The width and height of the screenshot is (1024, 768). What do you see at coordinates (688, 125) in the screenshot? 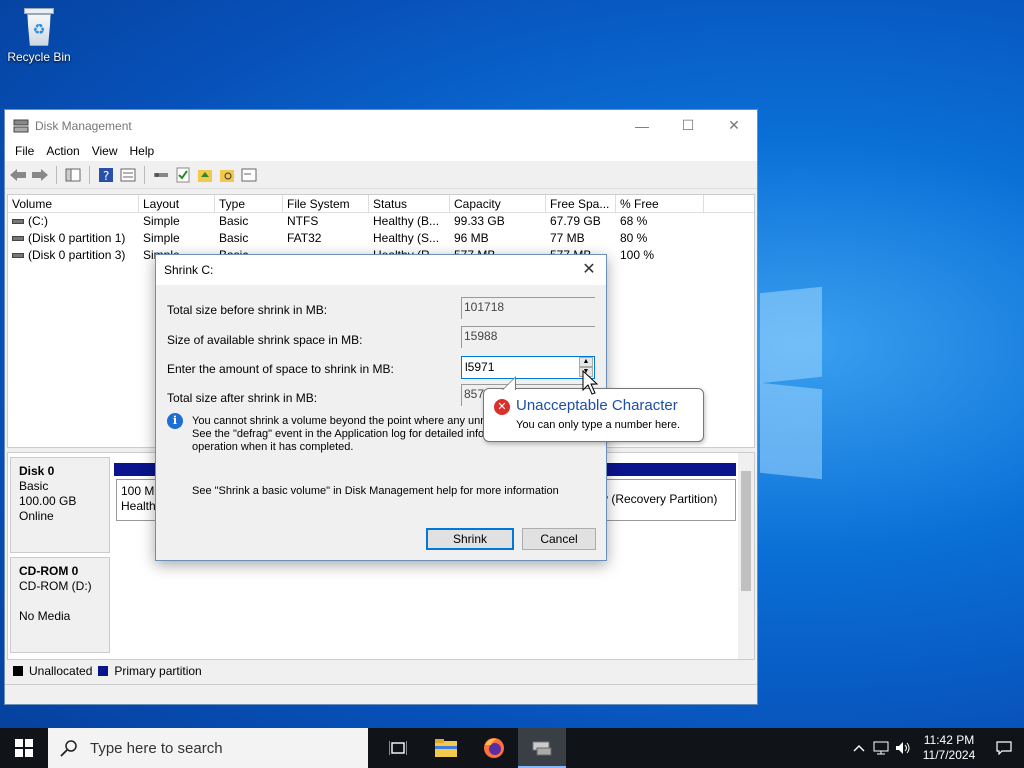
I see `maximize-button: ☐` at bounding box center [688, 125].